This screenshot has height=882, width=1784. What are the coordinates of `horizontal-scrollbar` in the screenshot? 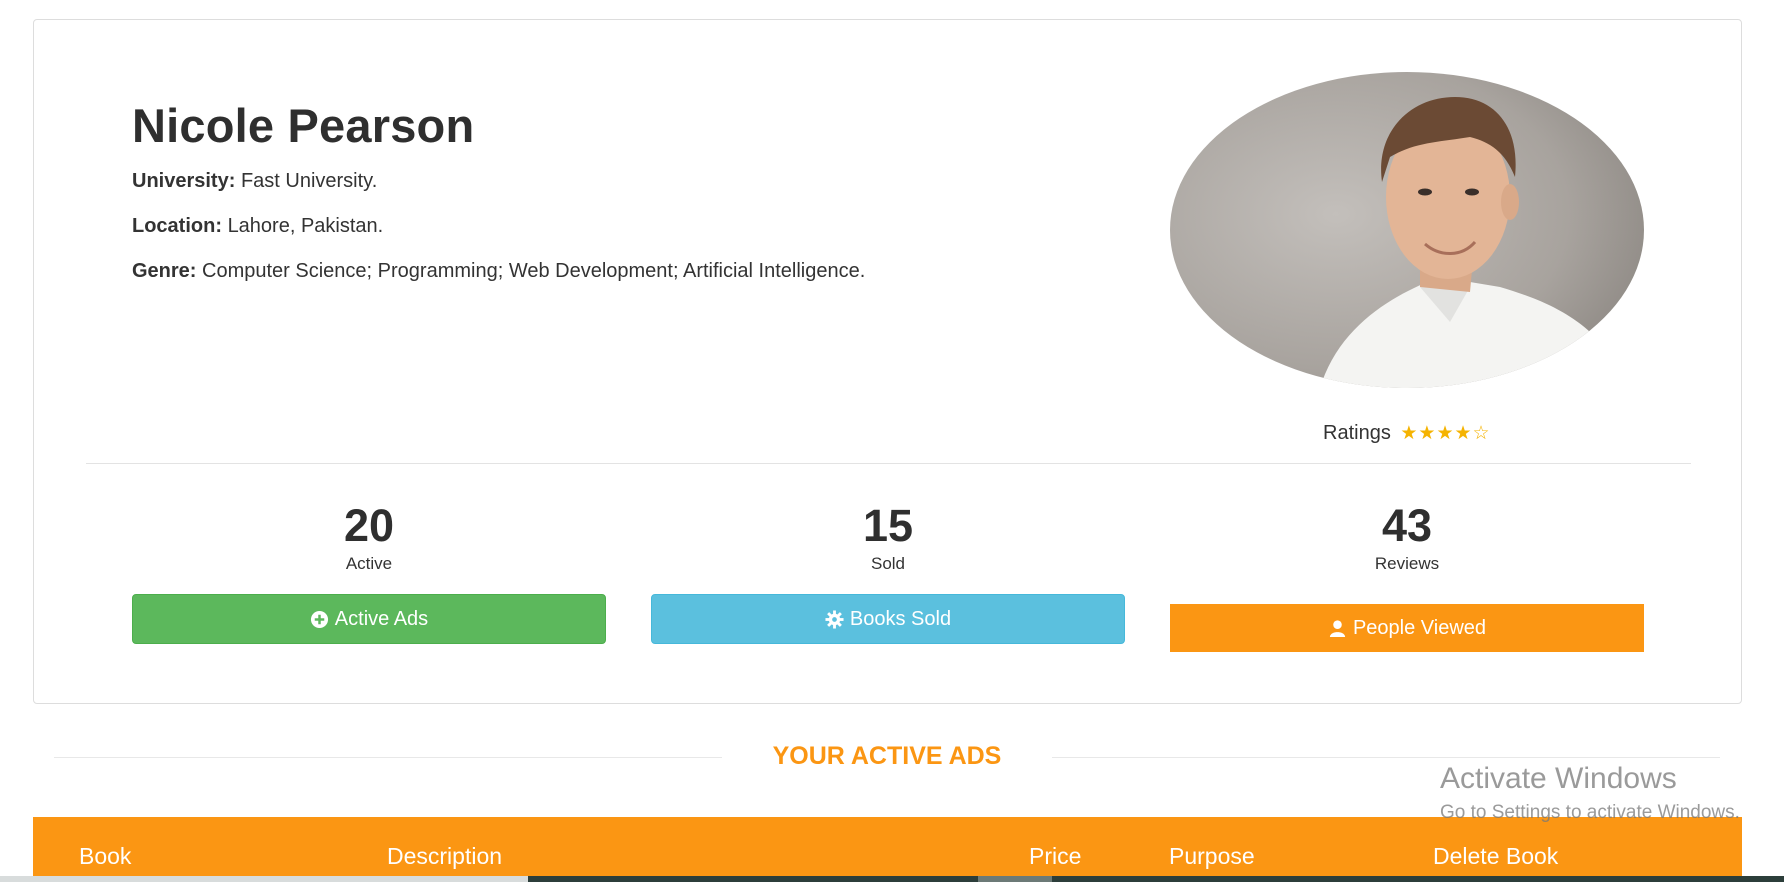 It's located at (892, 879).